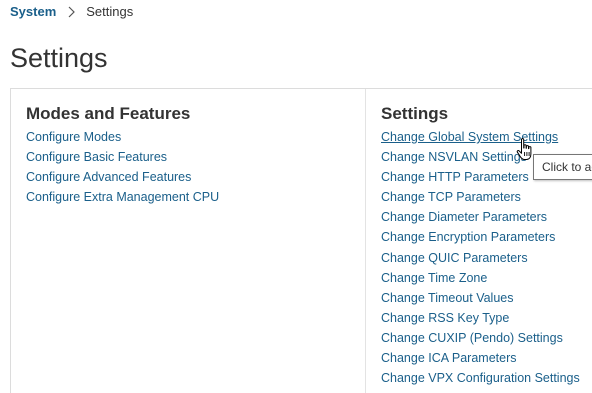  What do you see at coordinates (122, 157) in the screenshot?
I see `configure-basic-features-link: Configure Basic Features` at bounding box center [122, 157].